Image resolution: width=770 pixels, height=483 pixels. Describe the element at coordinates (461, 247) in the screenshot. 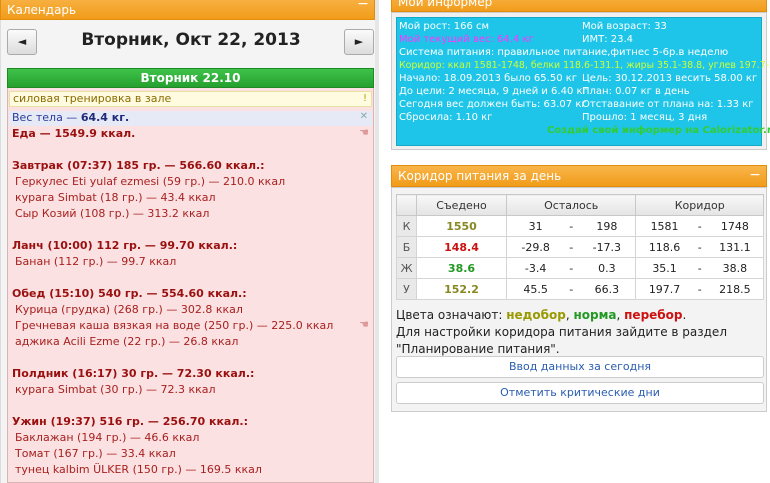

I see `eaten-value: 148.4` at that location.